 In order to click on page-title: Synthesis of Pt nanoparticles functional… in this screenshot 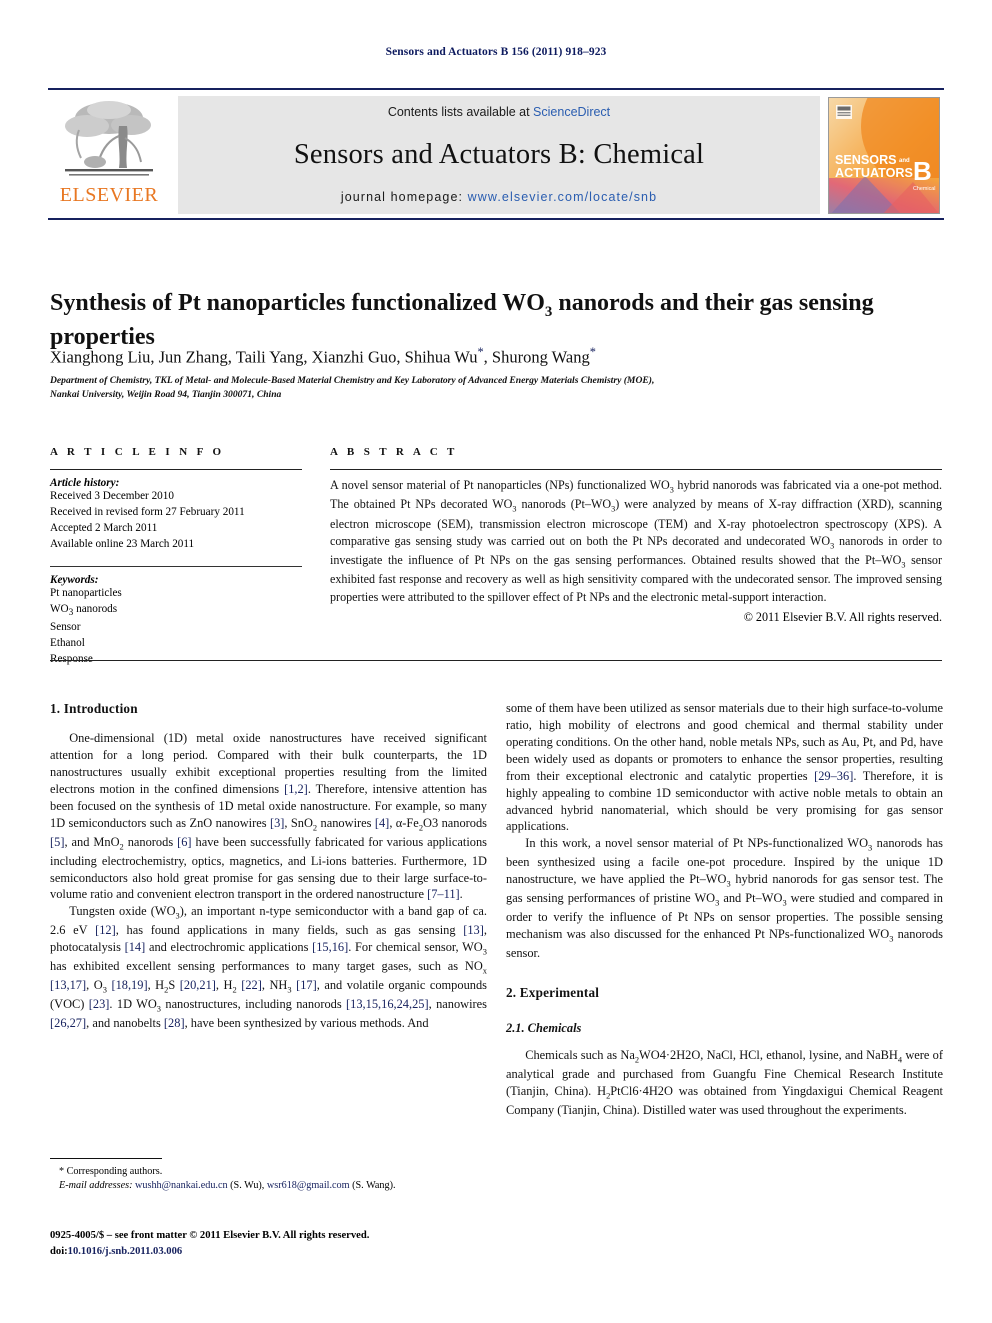, I will do `click(495, 320)`.